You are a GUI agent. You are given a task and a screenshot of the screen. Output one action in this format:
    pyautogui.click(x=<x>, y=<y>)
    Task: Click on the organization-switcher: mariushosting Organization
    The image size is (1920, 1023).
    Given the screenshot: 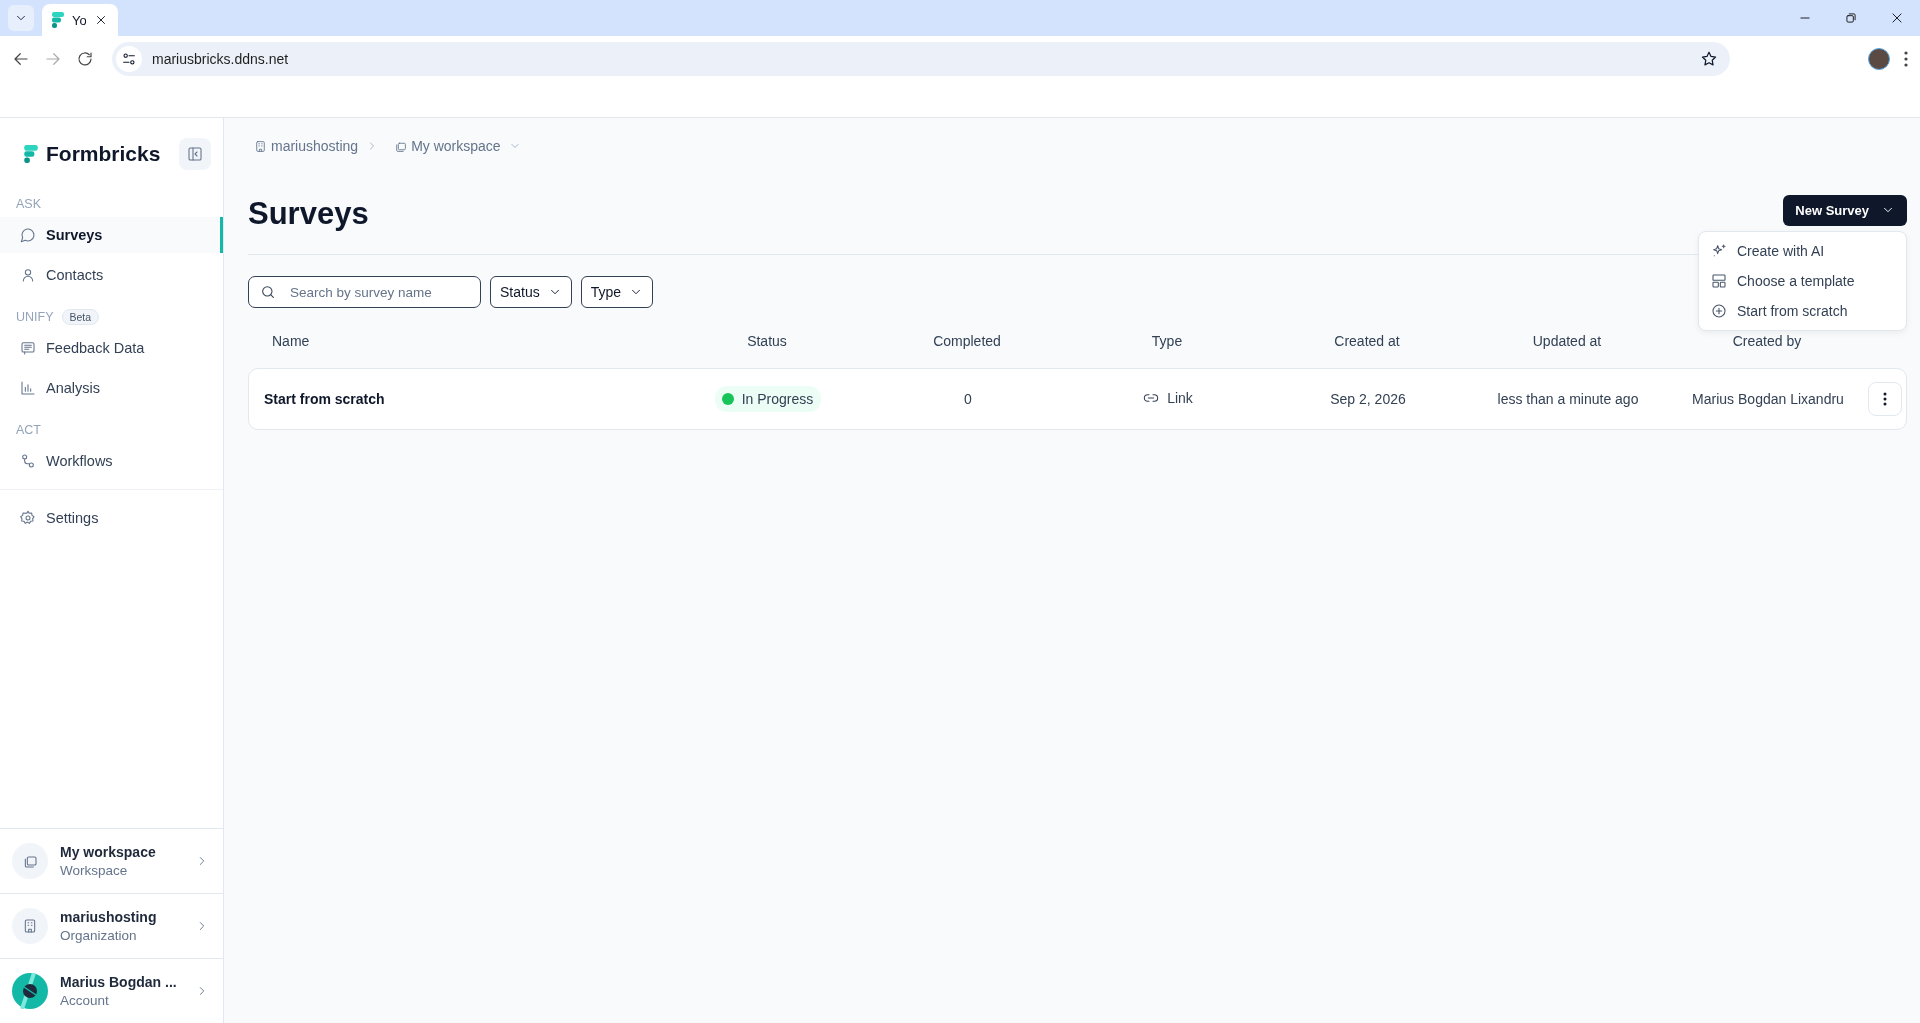 What is the action you would take?
    pyautogui.click(x=111, y=925)
    